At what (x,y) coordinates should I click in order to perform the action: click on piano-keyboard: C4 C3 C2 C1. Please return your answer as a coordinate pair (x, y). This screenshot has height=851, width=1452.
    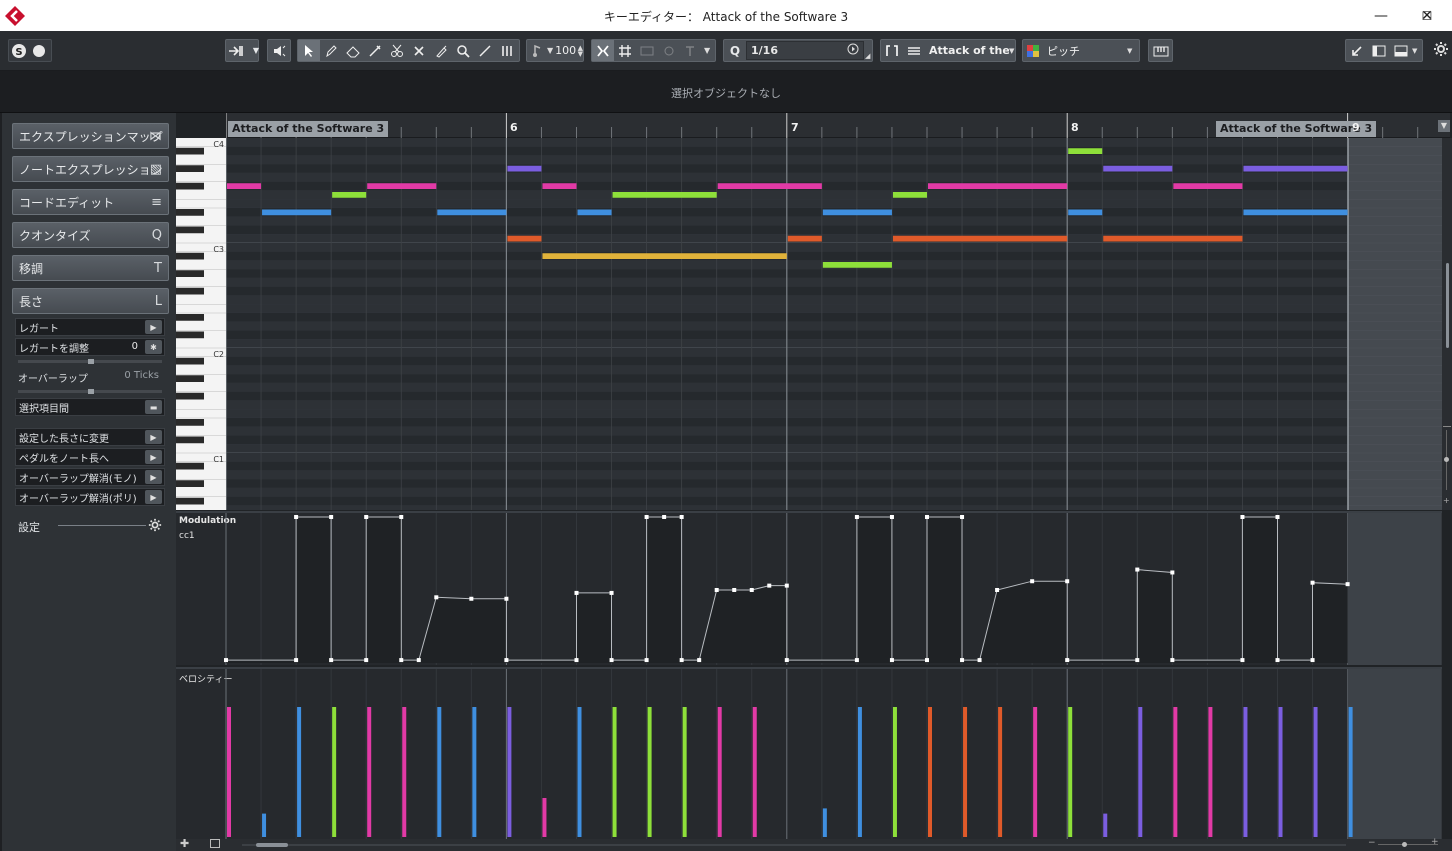
    Looking at the image, I should click on (201, 324).